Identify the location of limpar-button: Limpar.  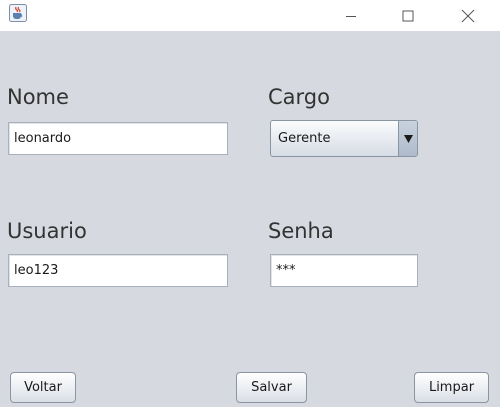
(451, 387).